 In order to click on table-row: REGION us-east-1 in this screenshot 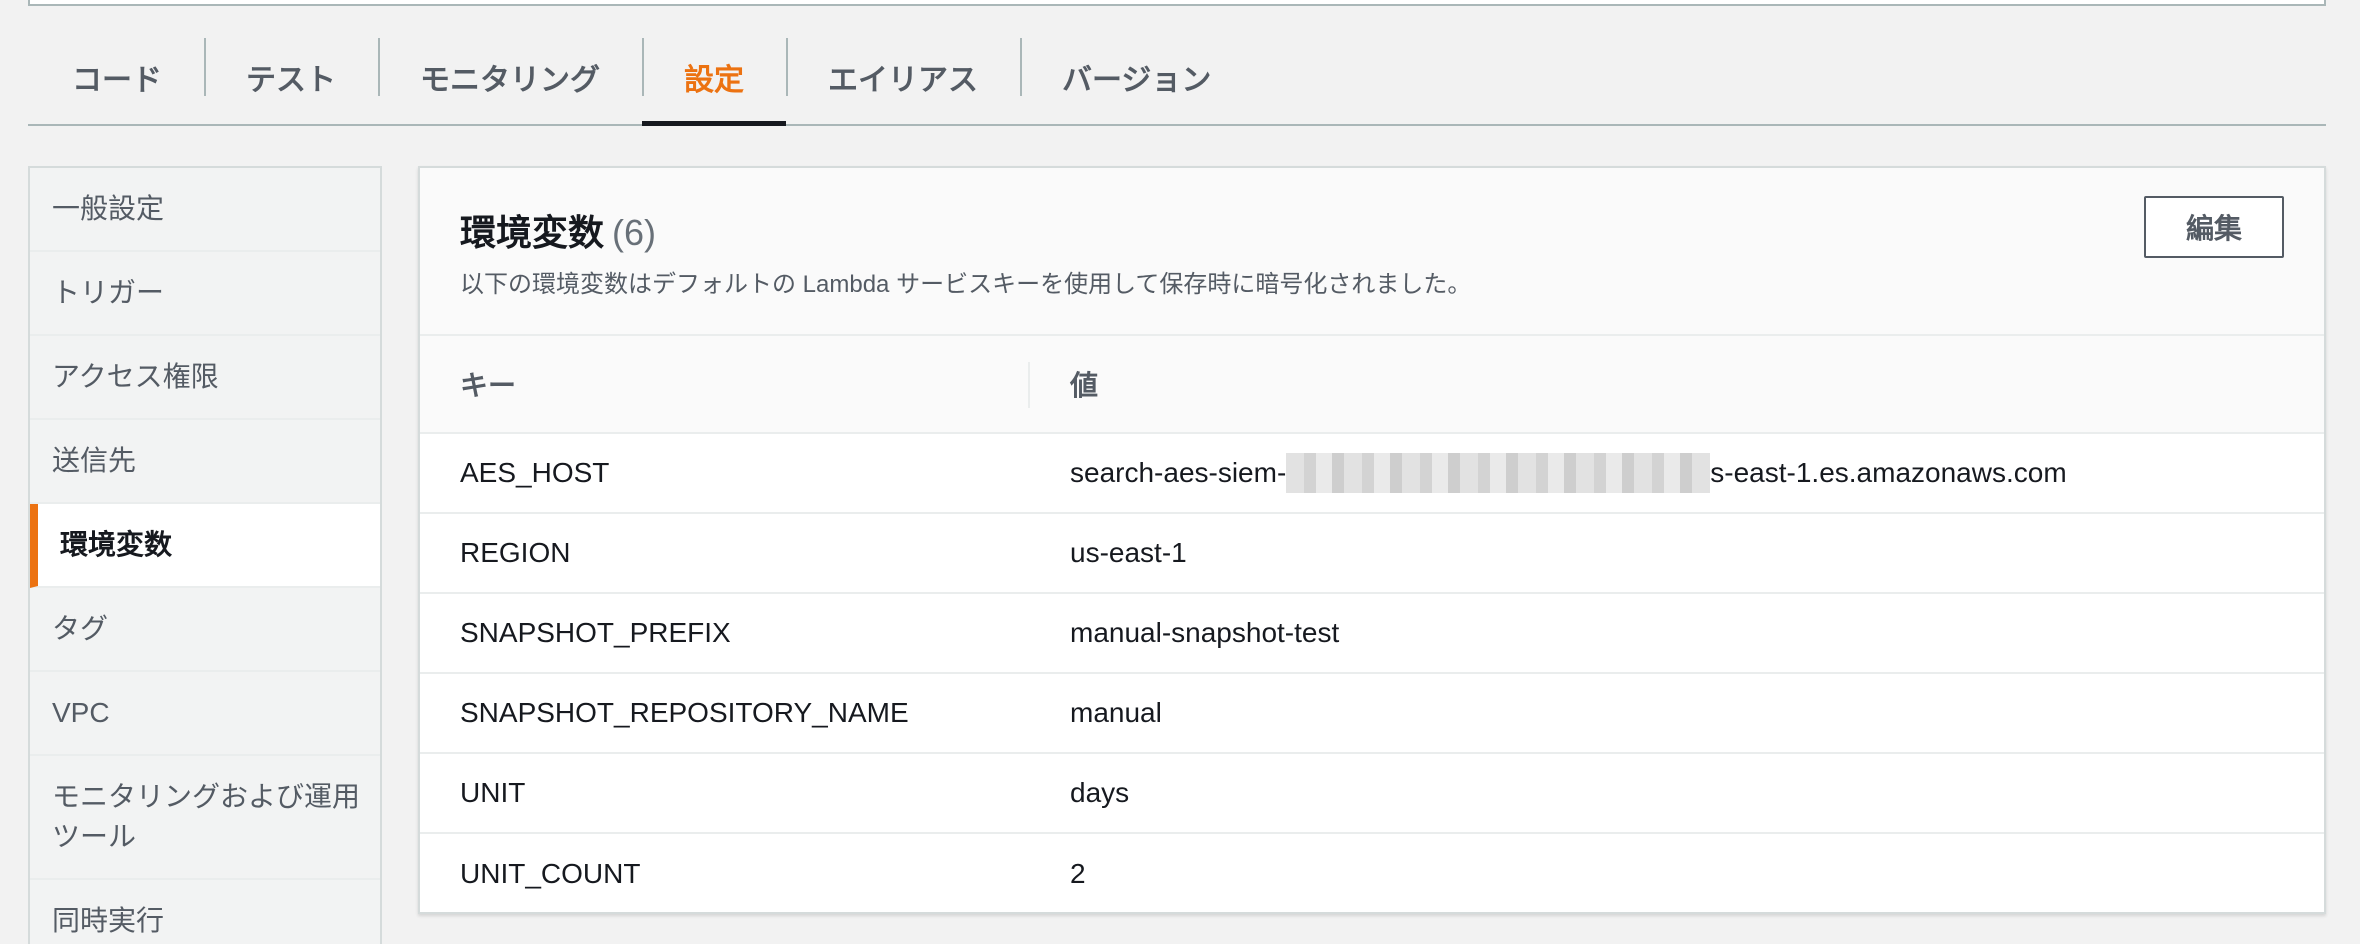, I will do `click(1372, 554)`.